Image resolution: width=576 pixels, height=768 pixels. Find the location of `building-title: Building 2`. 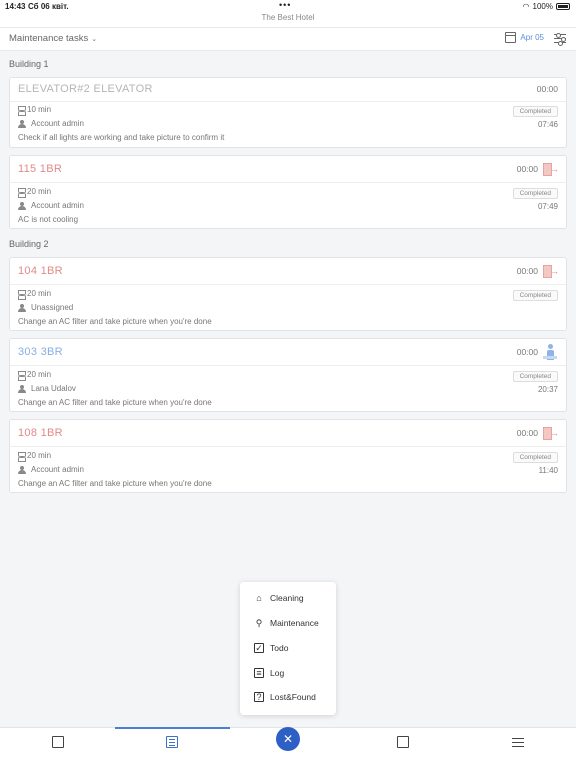

building-title: Building 2 is located at coordinates (29, 244).